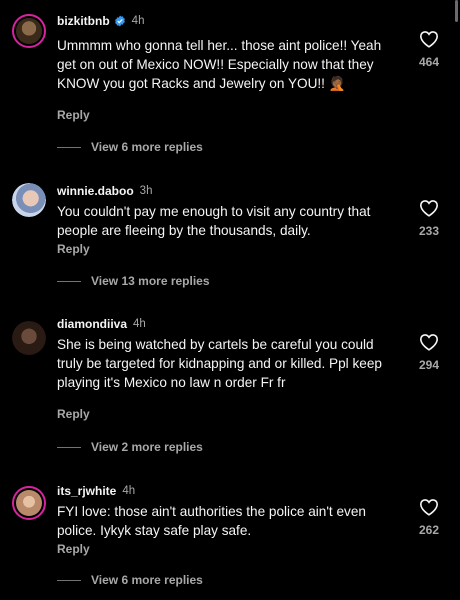 This screenshot has height=600, width=460. I want to click on comment-header: its_rjwhite 4h, so click(96, 491).